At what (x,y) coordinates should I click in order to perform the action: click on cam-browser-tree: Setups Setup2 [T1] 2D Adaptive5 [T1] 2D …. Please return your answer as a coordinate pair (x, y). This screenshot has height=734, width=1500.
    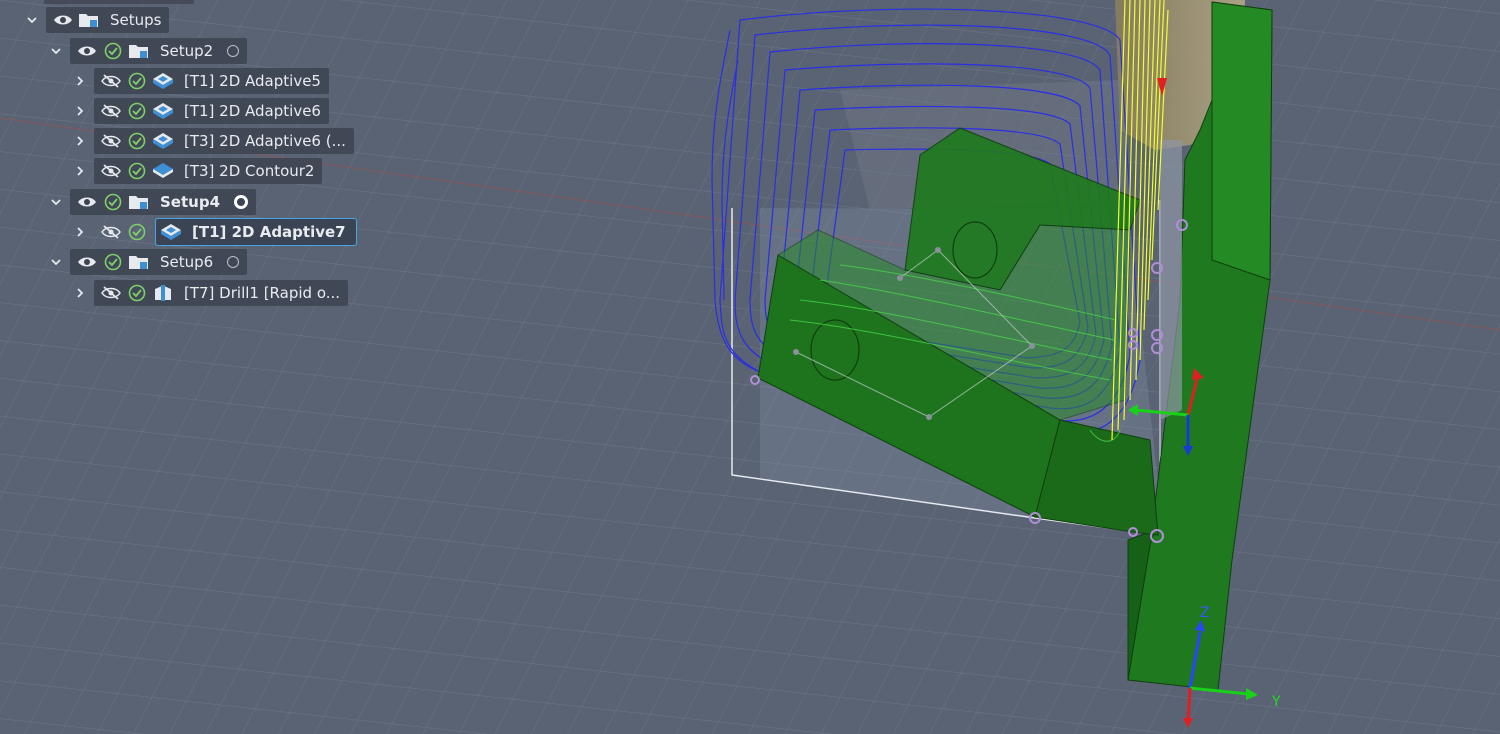
    Looking at the image, I should click on (190, 155).